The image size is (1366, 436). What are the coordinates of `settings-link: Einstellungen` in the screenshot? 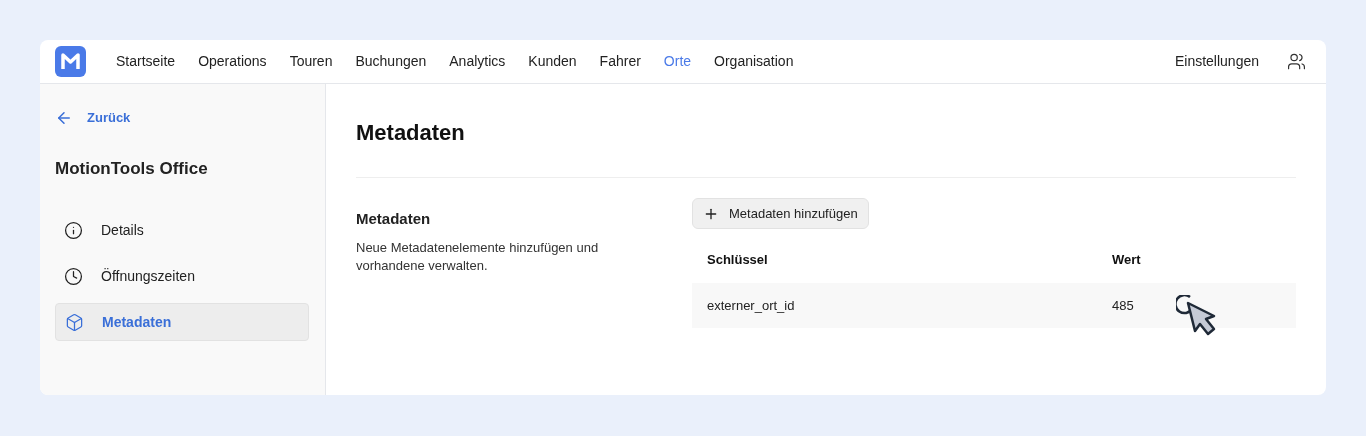 It's located at (1216, 61).